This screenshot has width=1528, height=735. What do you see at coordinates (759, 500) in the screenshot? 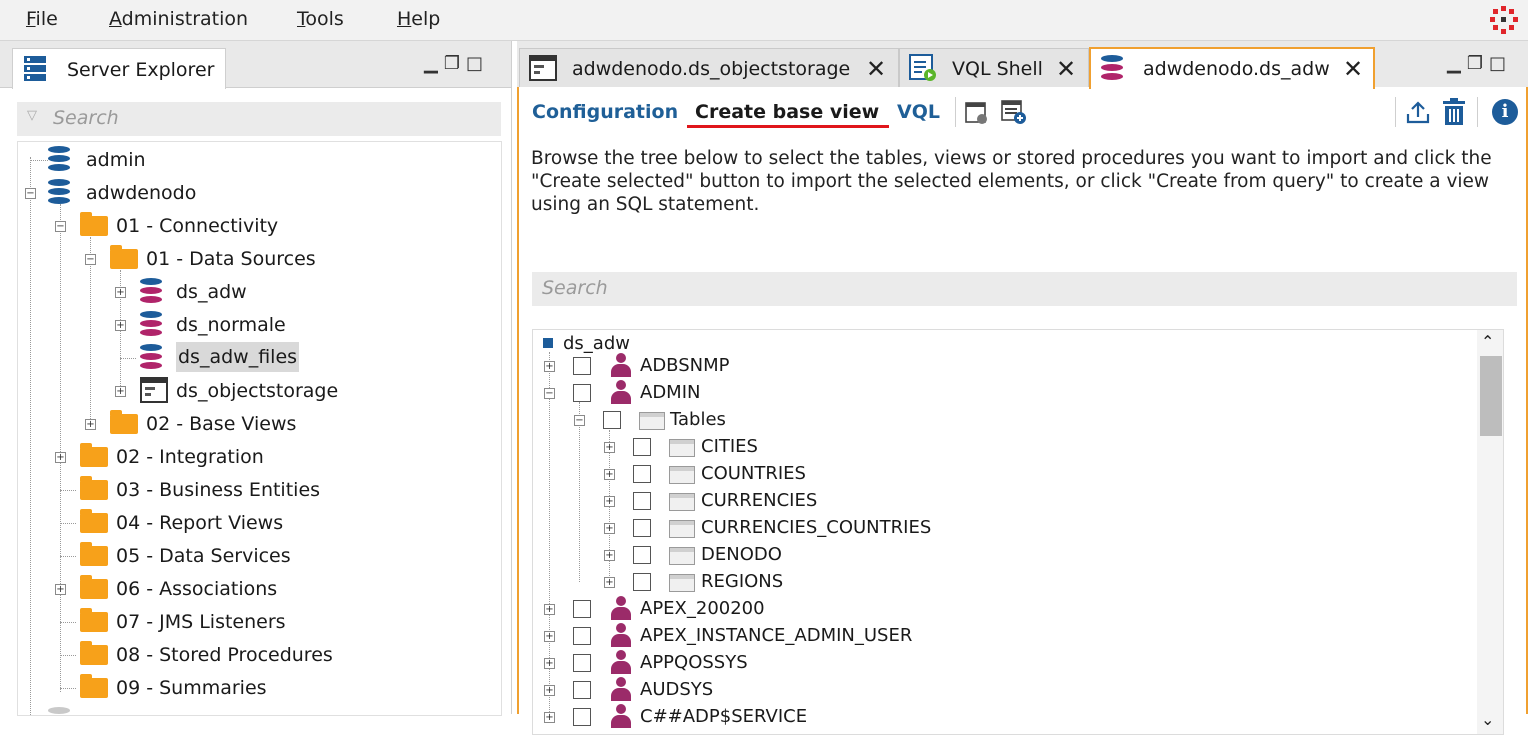
I see `tree-item-currencies: CURRENCIES` at bounding box center [759, 500].